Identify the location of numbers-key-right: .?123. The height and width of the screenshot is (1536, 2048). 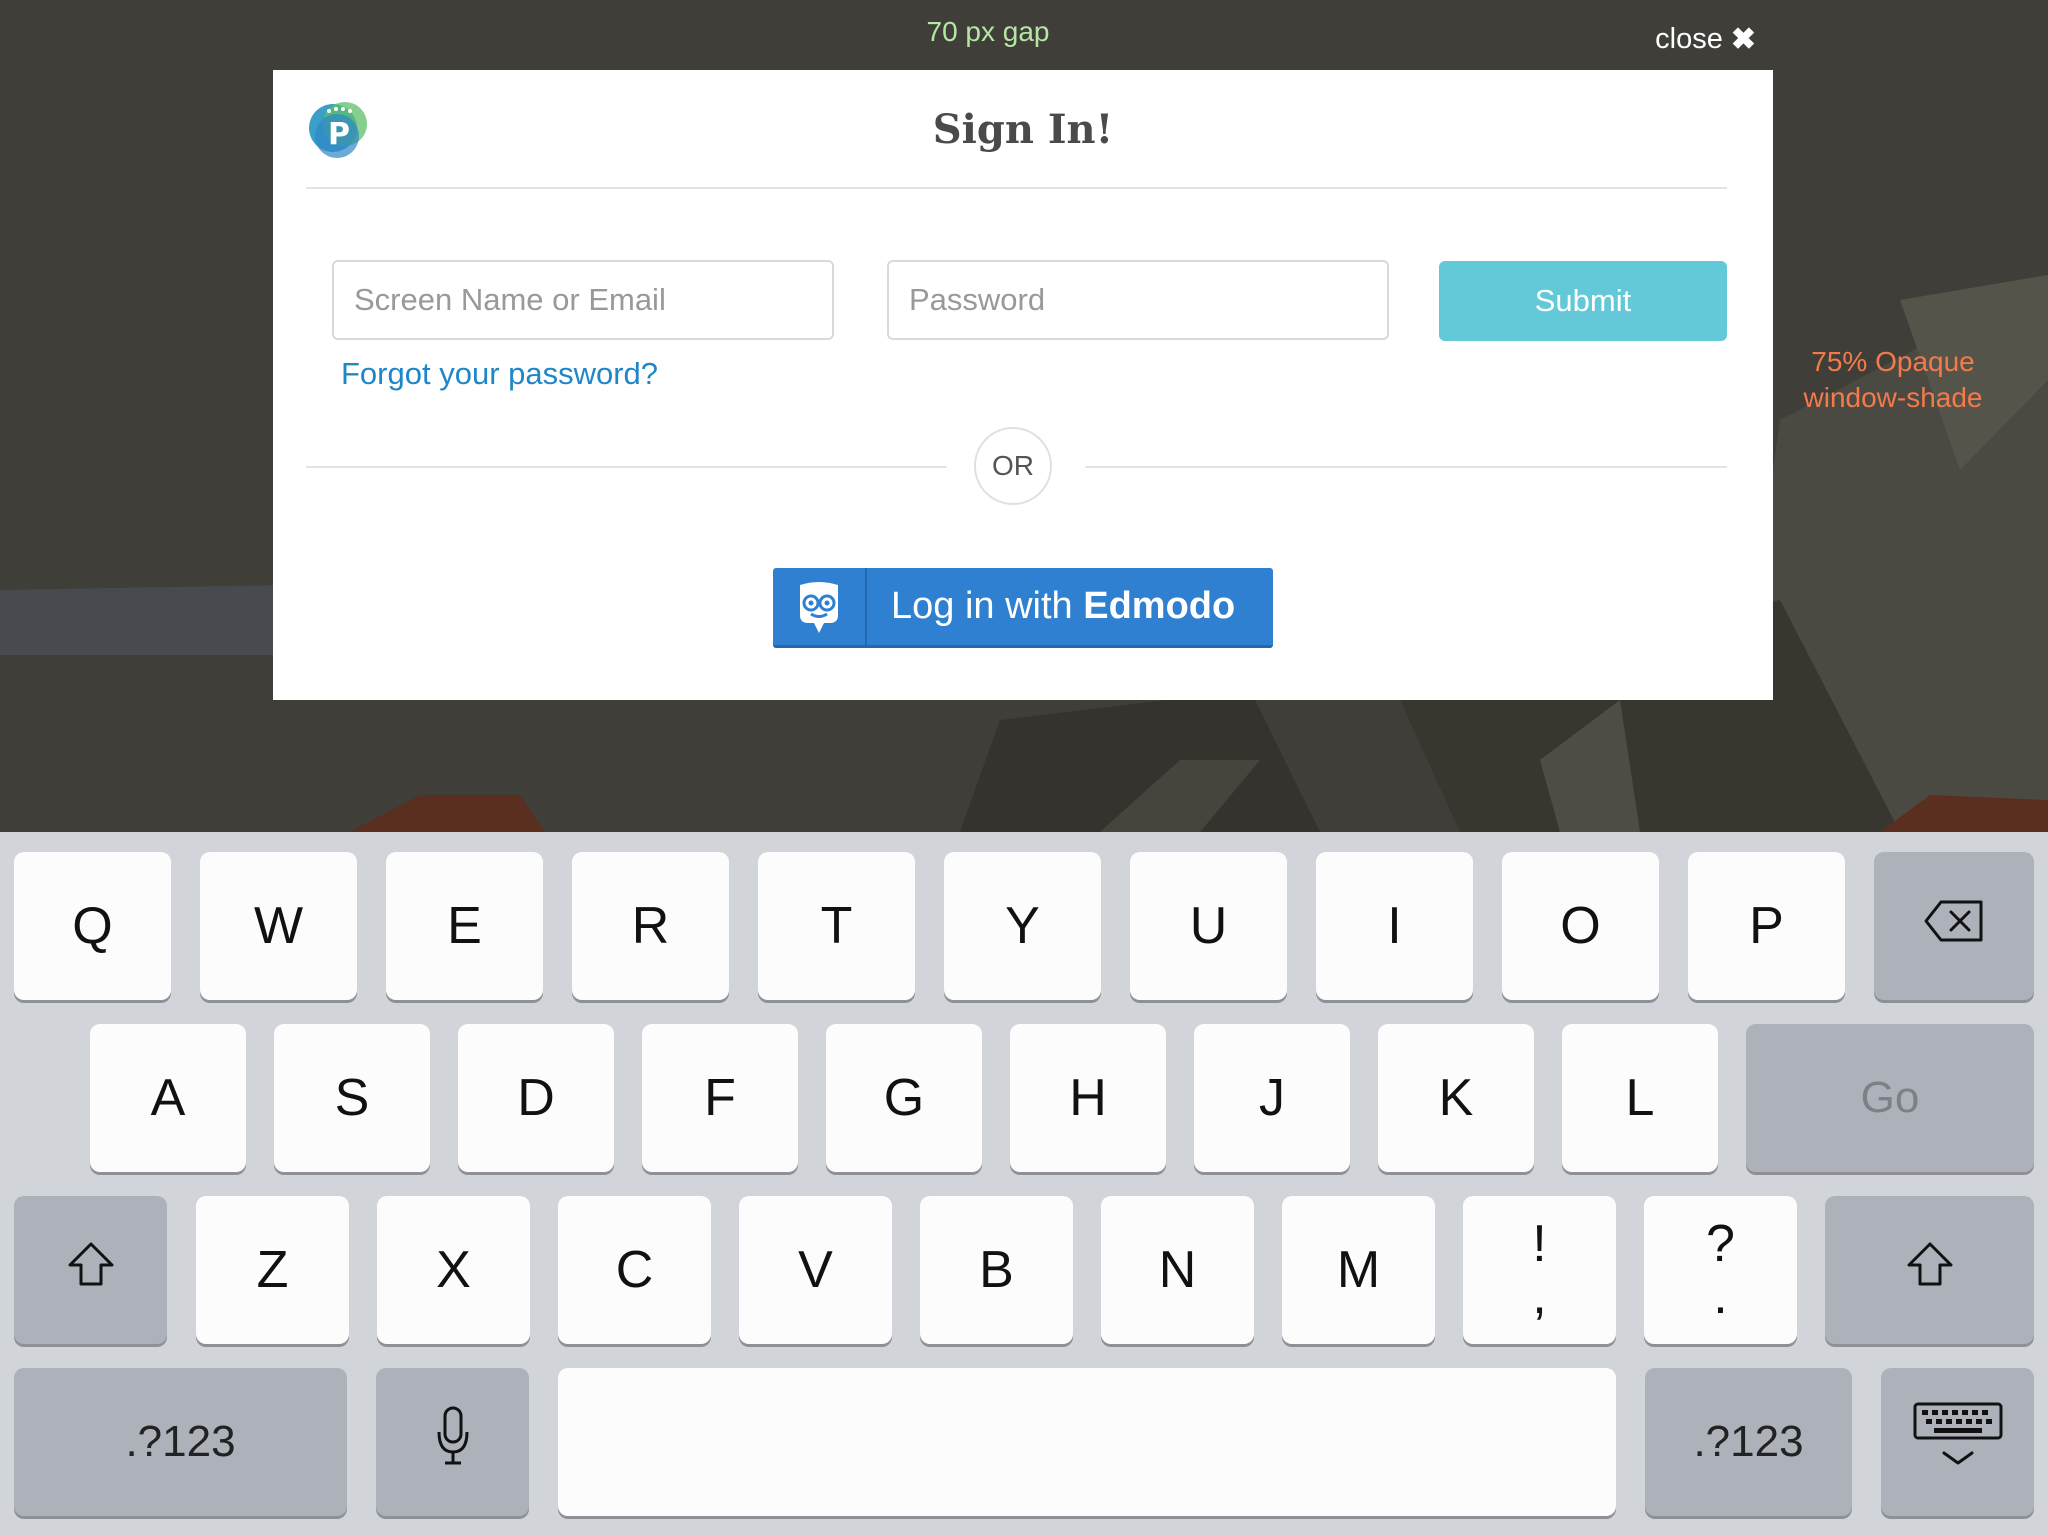
(1748, 1442).